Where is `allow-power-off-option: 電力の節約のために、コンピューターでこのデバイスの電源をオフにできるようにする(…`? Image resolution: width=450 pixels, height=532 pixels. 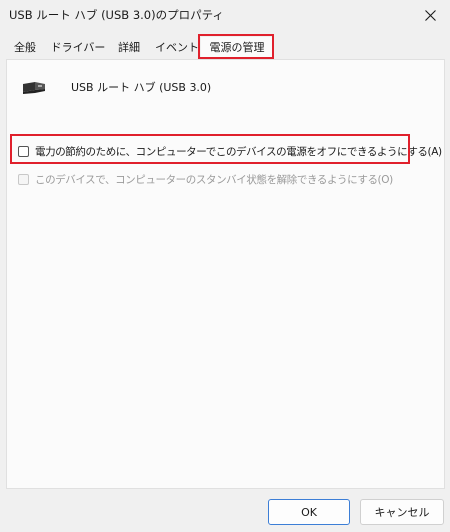 allow-power-off-option: 電力の節約のために、コンピューターでこのデバイスの電源をオフにできるようにする(… is located at coordinates (230, 151).